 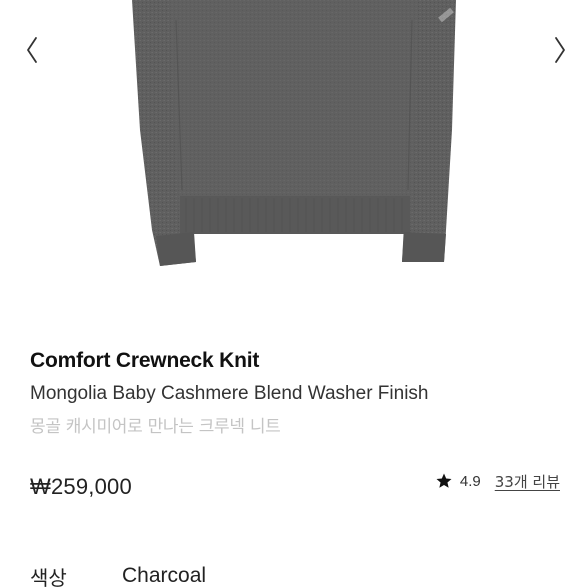 I want to click on rating-summary: 4.9 33개 리뷰, so click(x=497, y=481).